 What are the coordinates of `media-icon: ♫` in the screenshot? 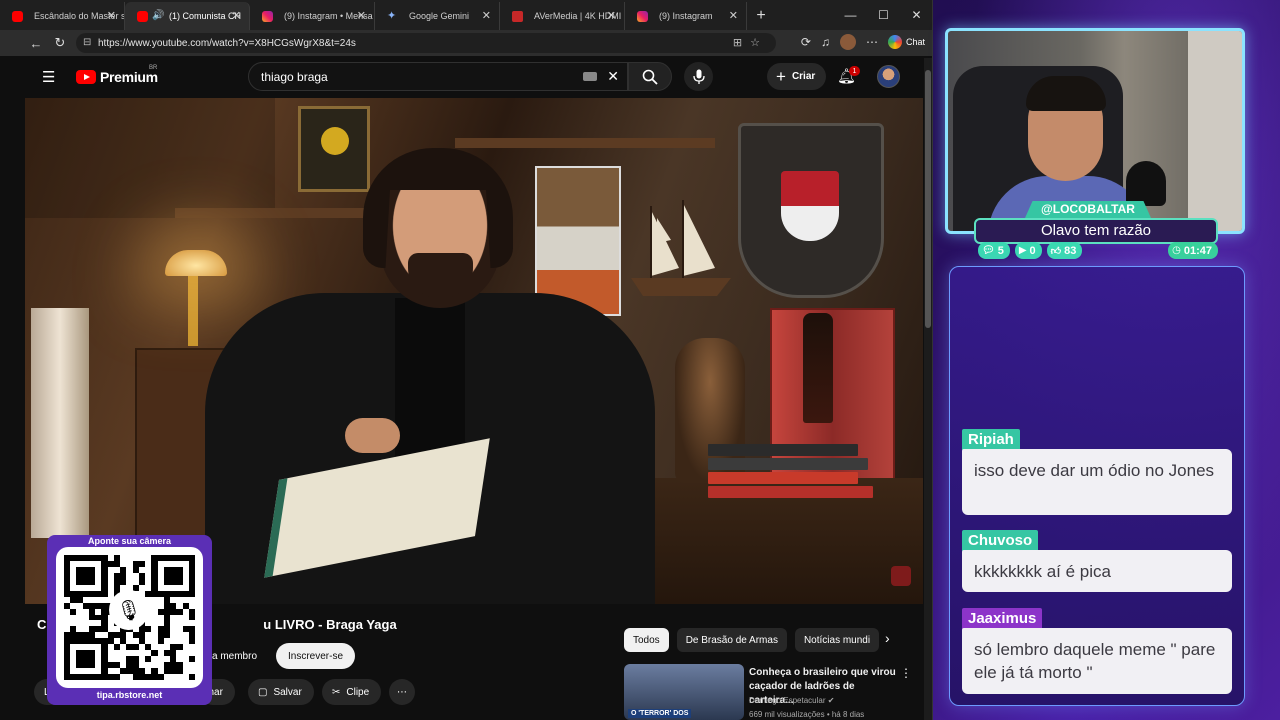 It's located at (825, 42).